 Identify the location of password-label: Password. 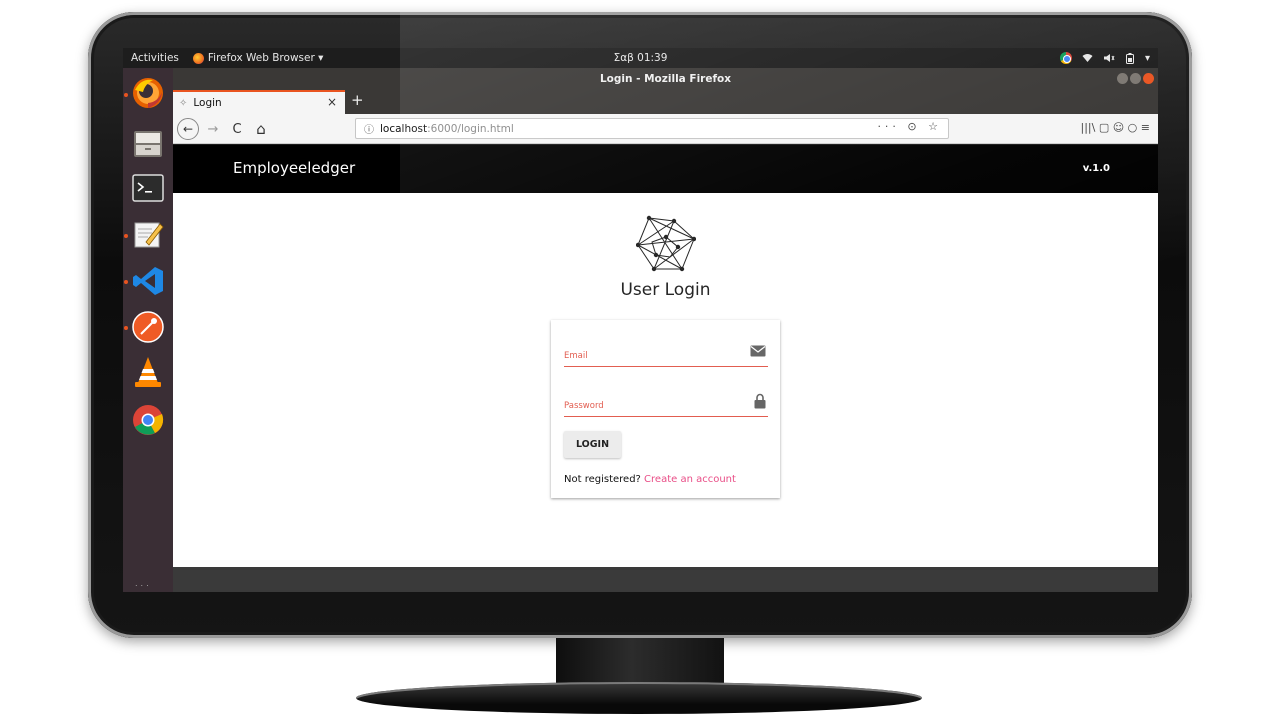
(584, 406).